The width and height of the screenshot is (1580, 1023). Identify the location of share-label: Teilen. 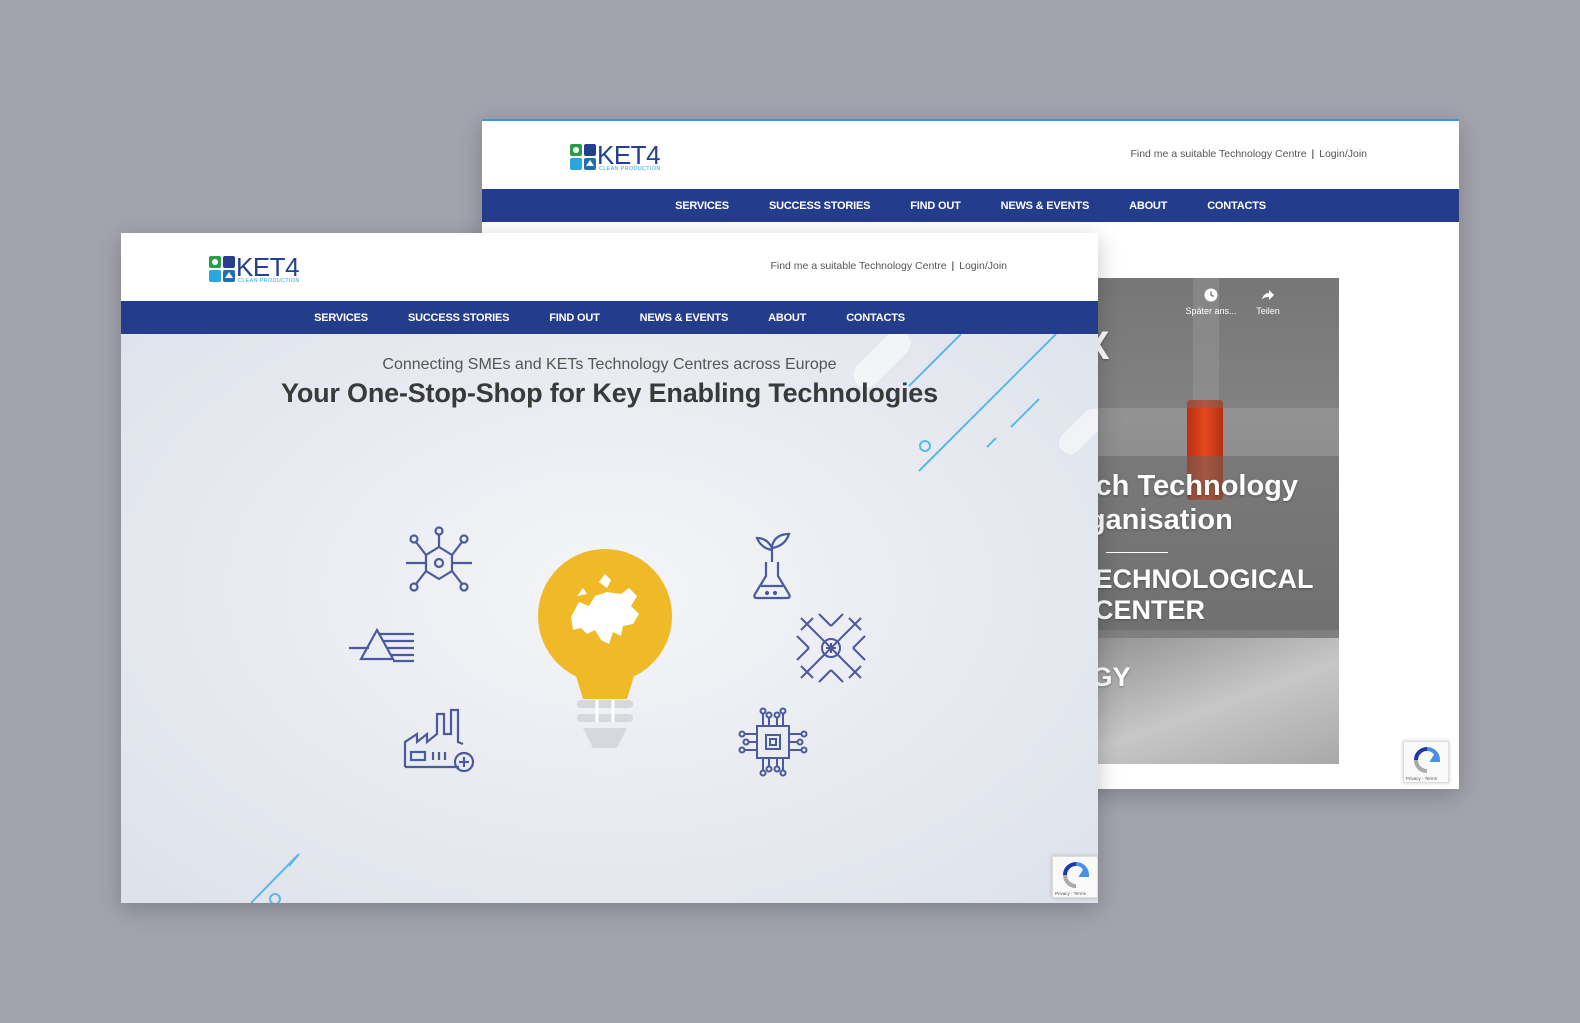
(1268, 311).